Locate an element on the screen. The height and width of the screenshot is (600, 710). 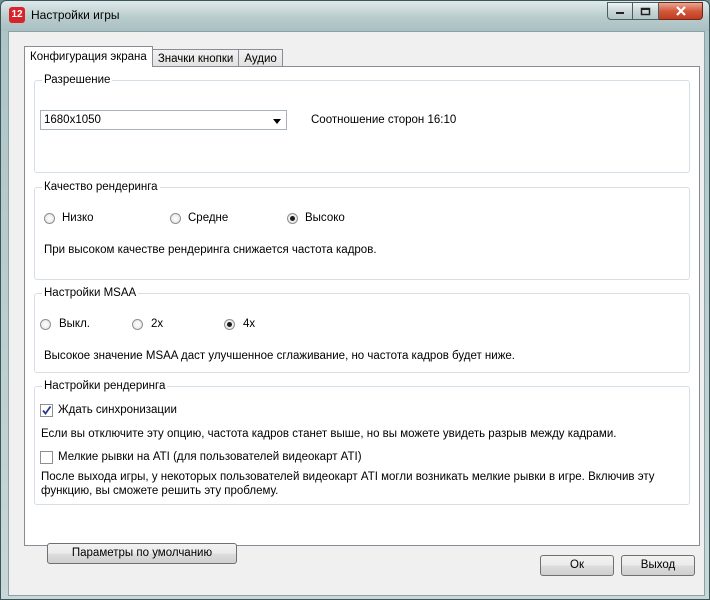
render-settings-group-title: Настройки рендеринга is located at coordinates (105, 386).